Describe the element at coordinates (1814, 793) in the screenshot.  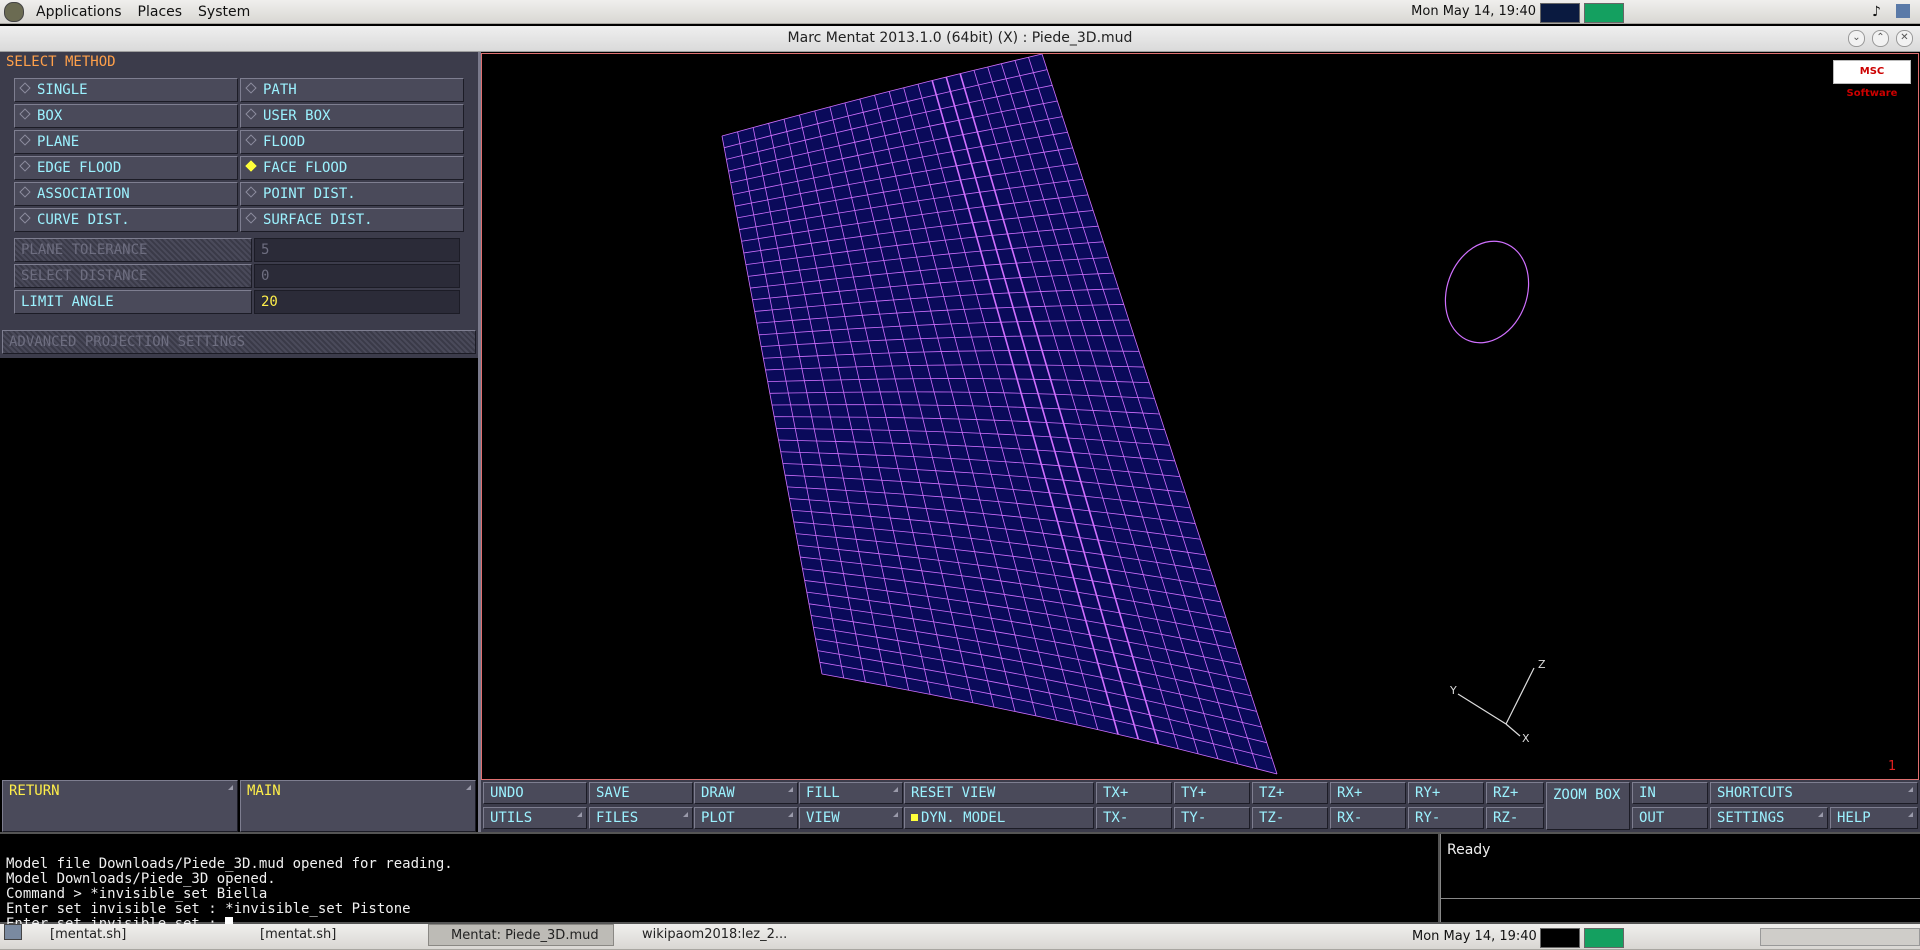
I see `toolbar-shortcuts-button: SHORTCUTS` at that location.